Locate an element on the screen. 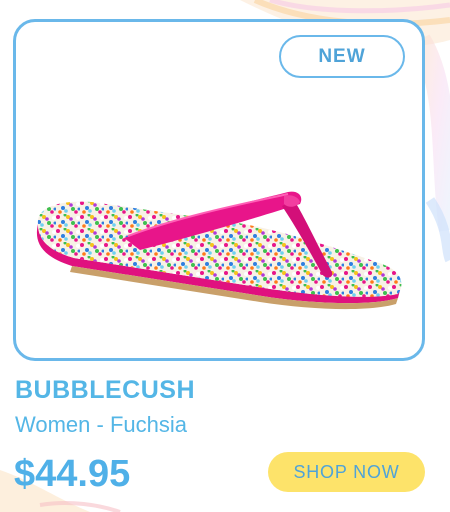 This screenshot has width=450, height=512. shop-now-button: SHOP NOW is located at coordinates (346, 472).